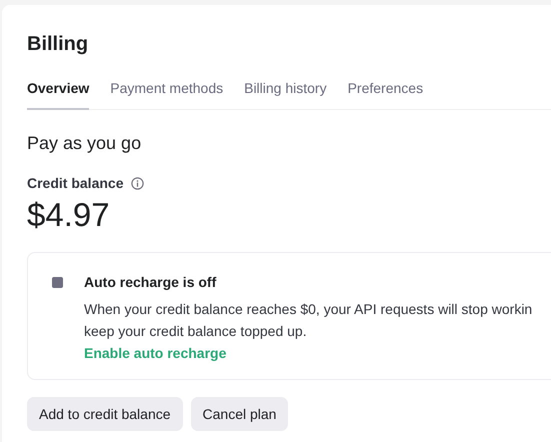 The height and width of the screenshot is (442, 551). Describe the element at coordinates (239, 414) in the screenshot. I see `cancel-plan-button: Cancel plan` at that location.